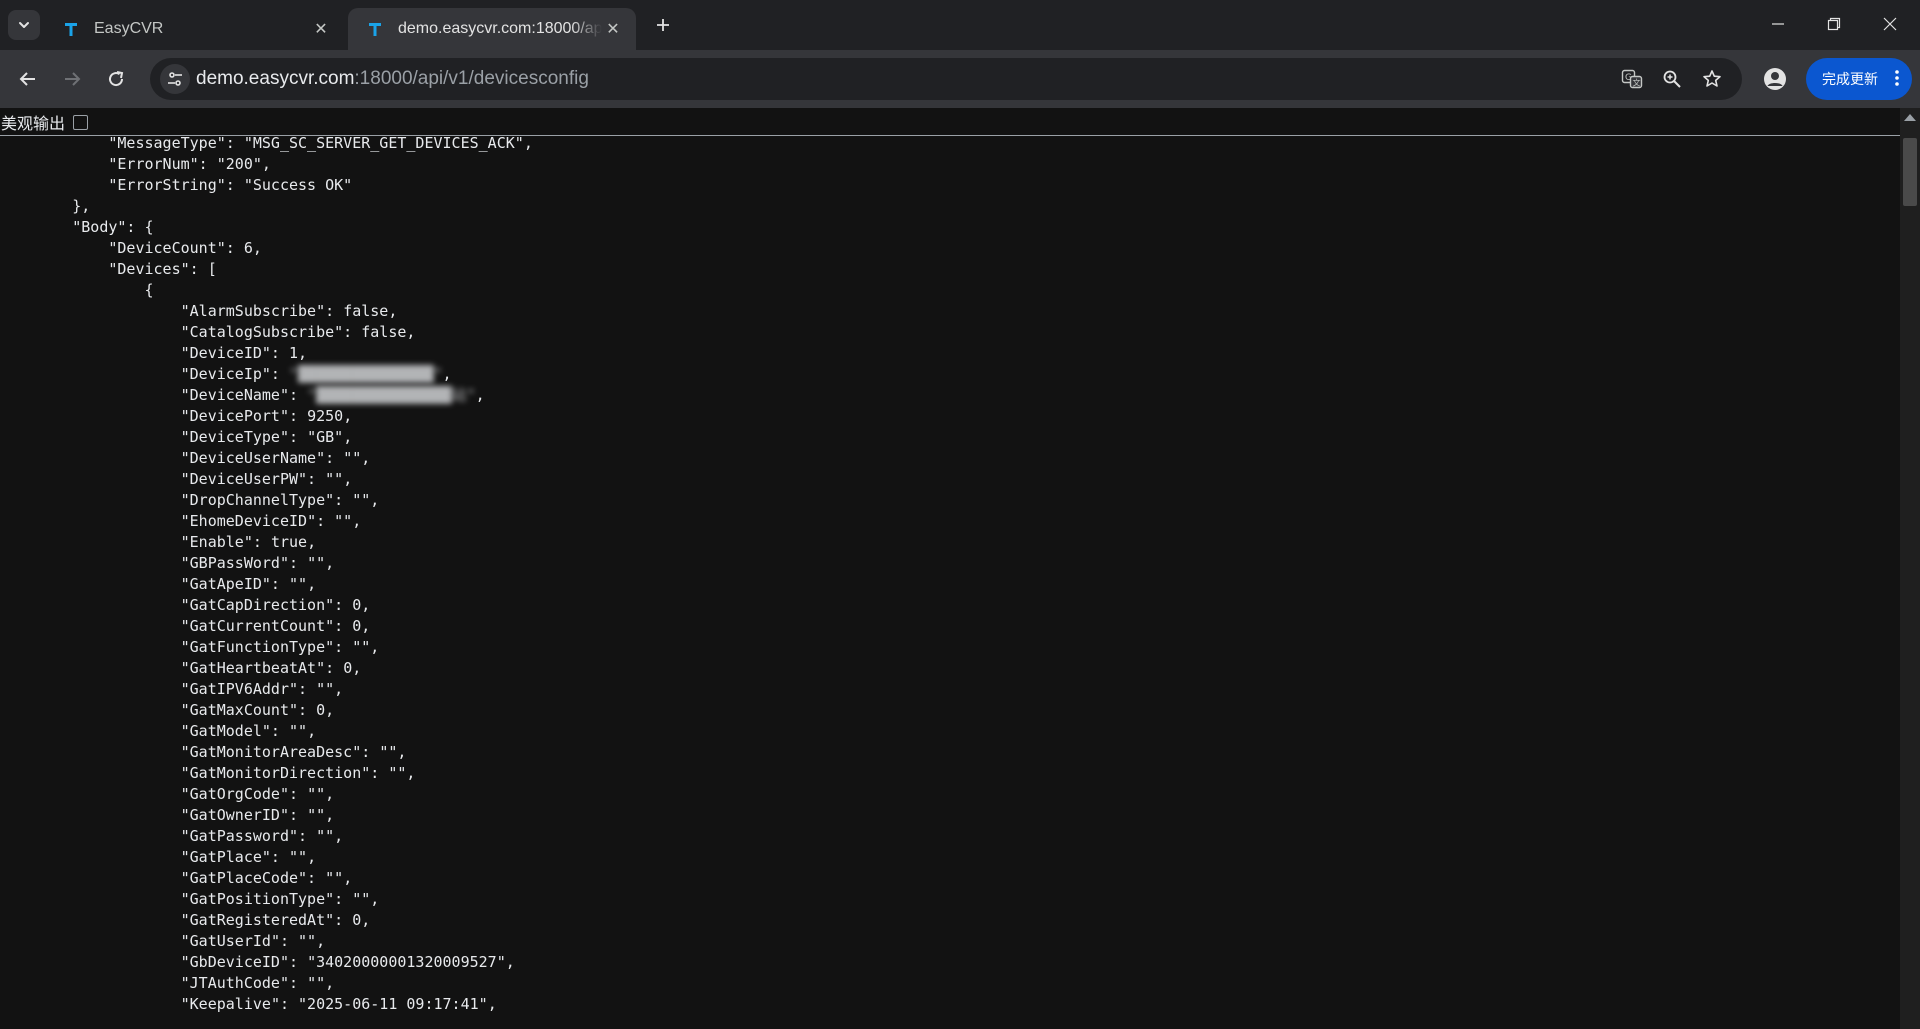 This screenshot has height=1029, width=1920. Describe the element at coordinates (262, 332) in the screenshot. I see `json-key: CatalogSubscribe` at that location.